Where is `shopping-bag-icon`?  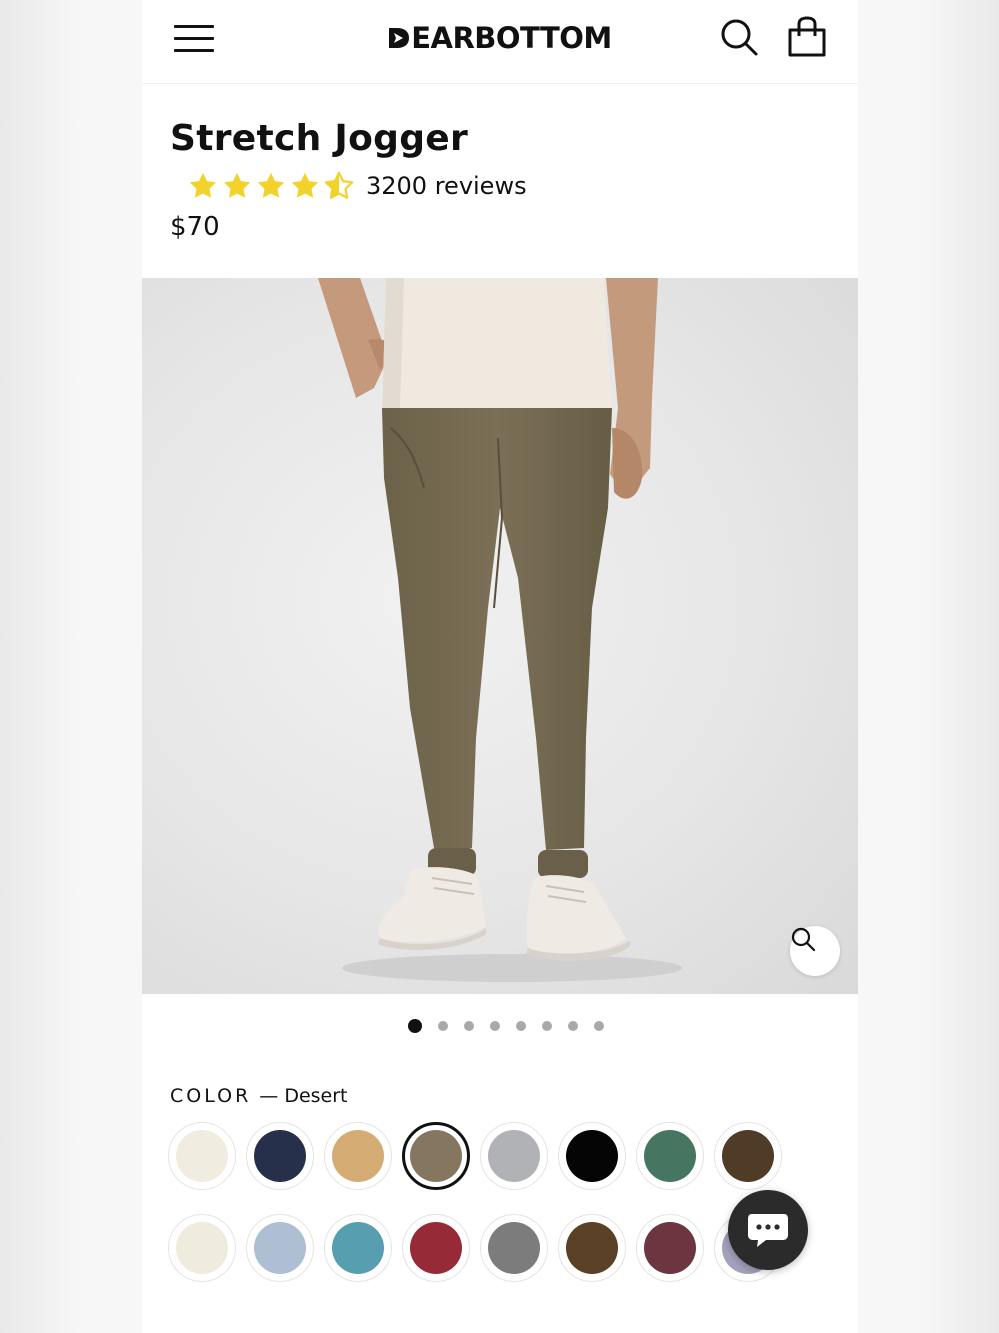
shopping-bag-icon is located at coordinates (807, 36).